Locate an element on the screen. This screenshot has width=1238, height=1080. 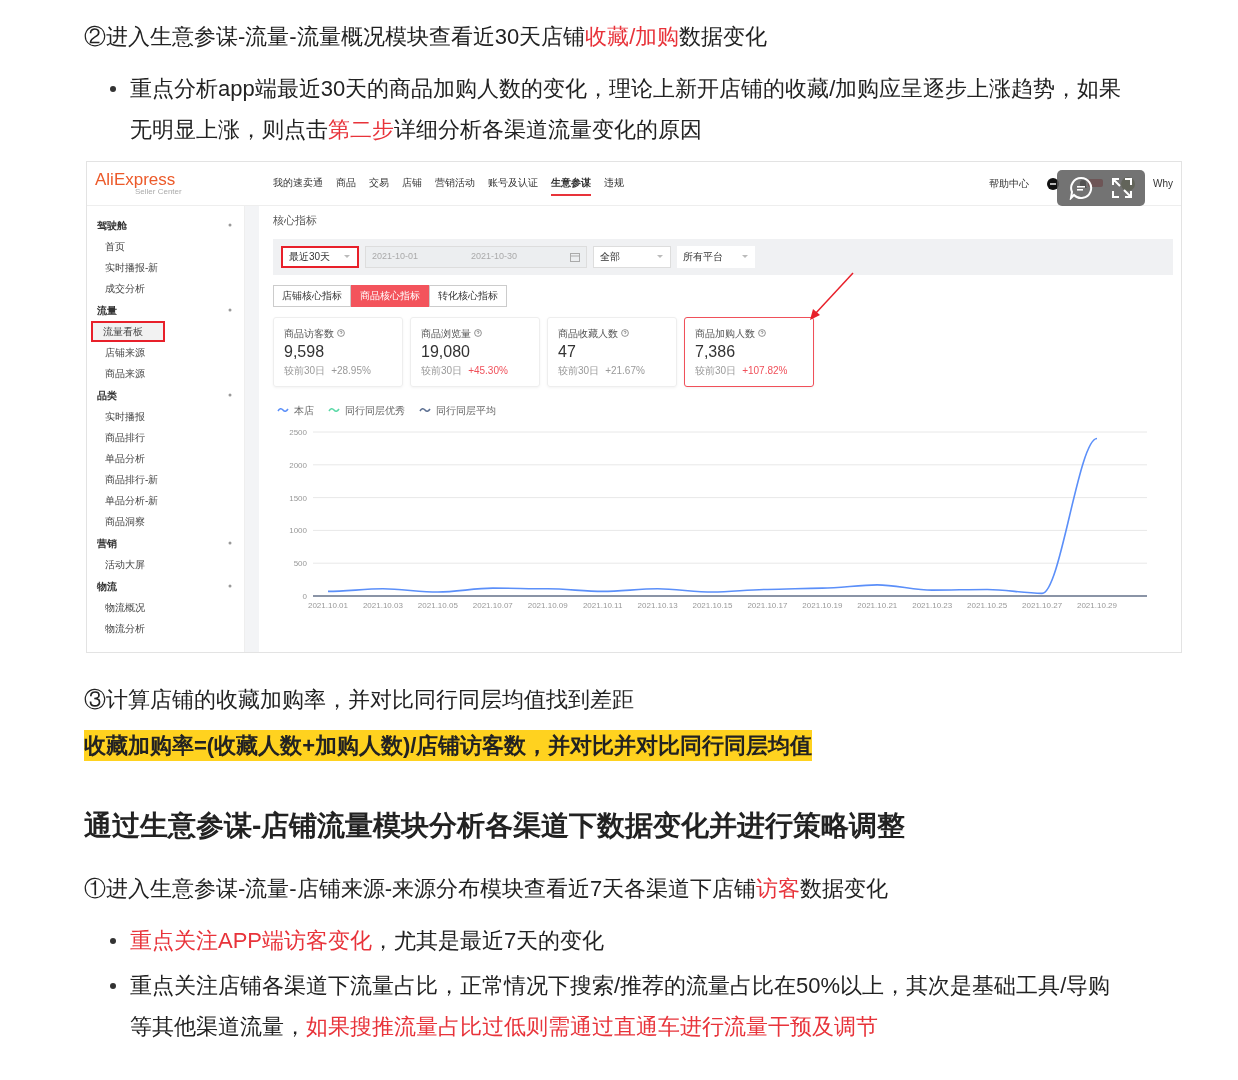
axis-tick-label: 2021.10.07 is located at coordinates (492, 605).